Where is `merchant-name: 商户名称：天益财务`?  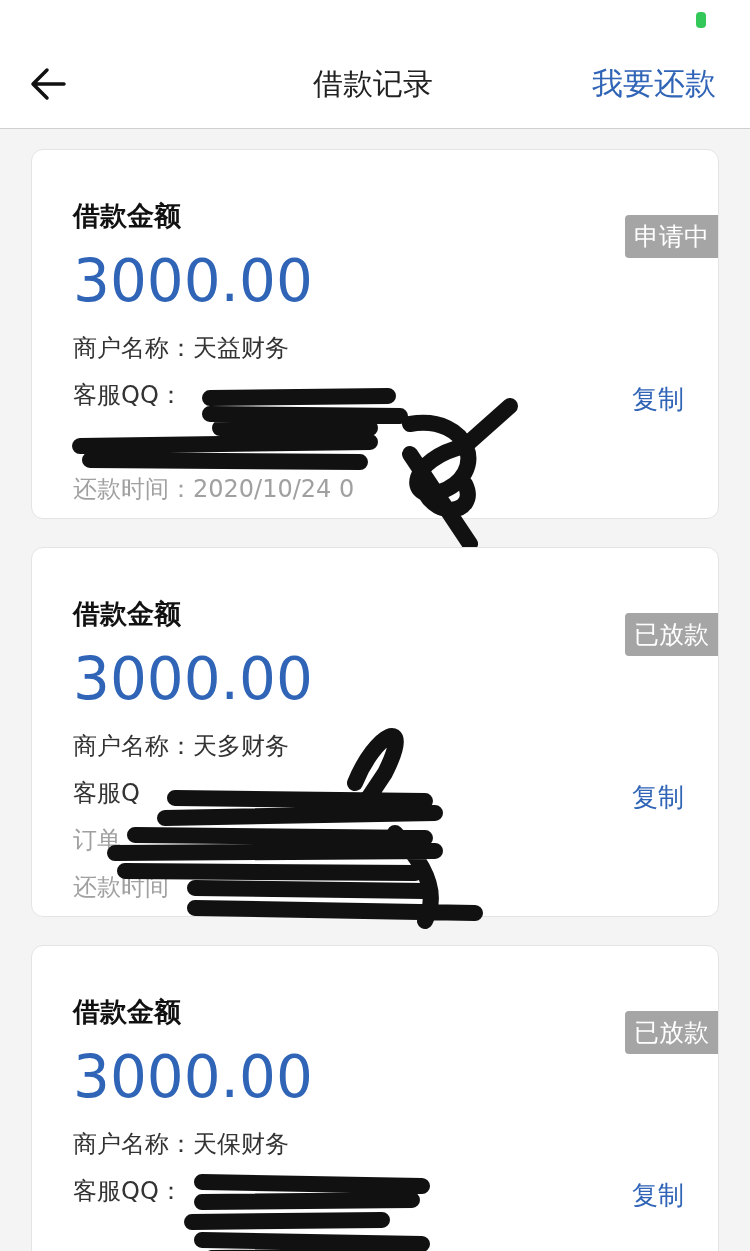 merchant-name: 商户名称：天益财务 is located at coordinates (181, 348).